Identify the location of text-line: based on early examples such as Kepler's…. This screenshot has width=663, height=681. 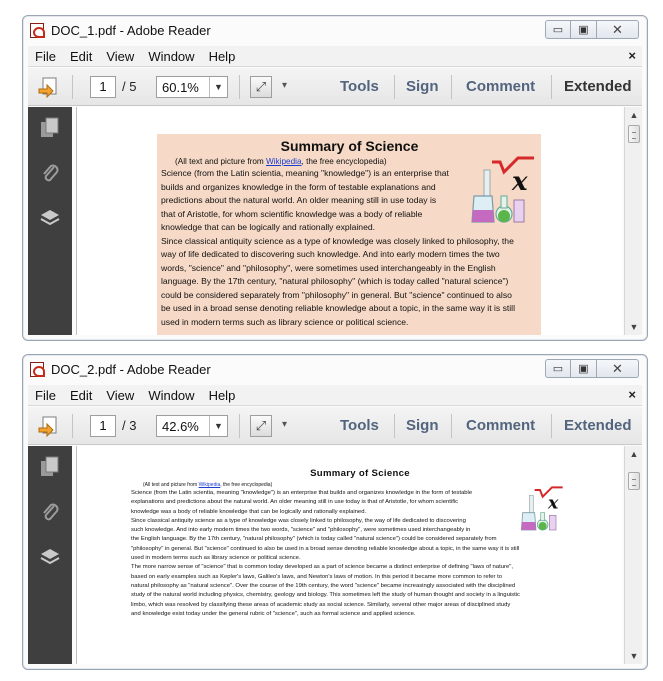
(317, 576).